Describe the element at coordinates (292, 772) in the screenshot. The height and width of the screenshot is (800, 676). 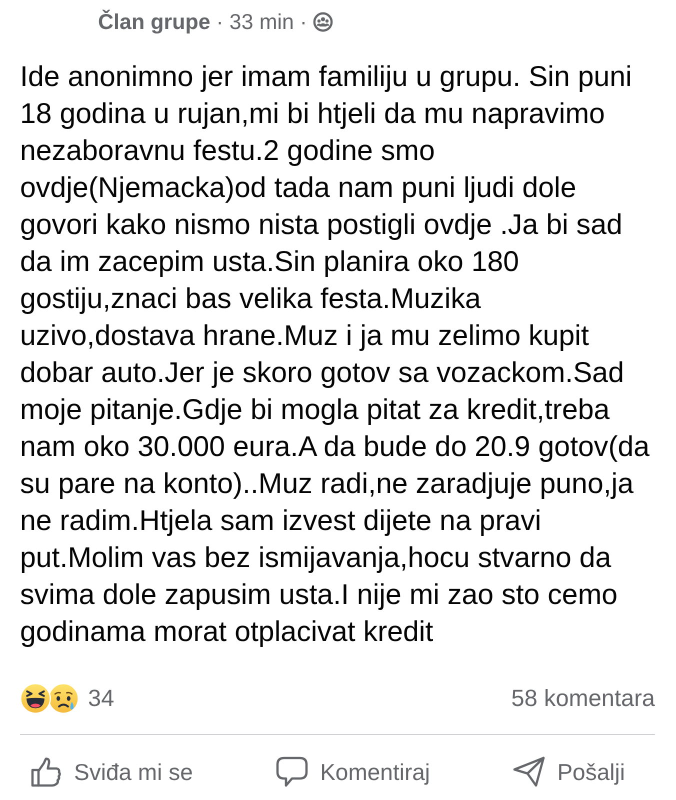
I see `speech-bubble-icon` at that location.